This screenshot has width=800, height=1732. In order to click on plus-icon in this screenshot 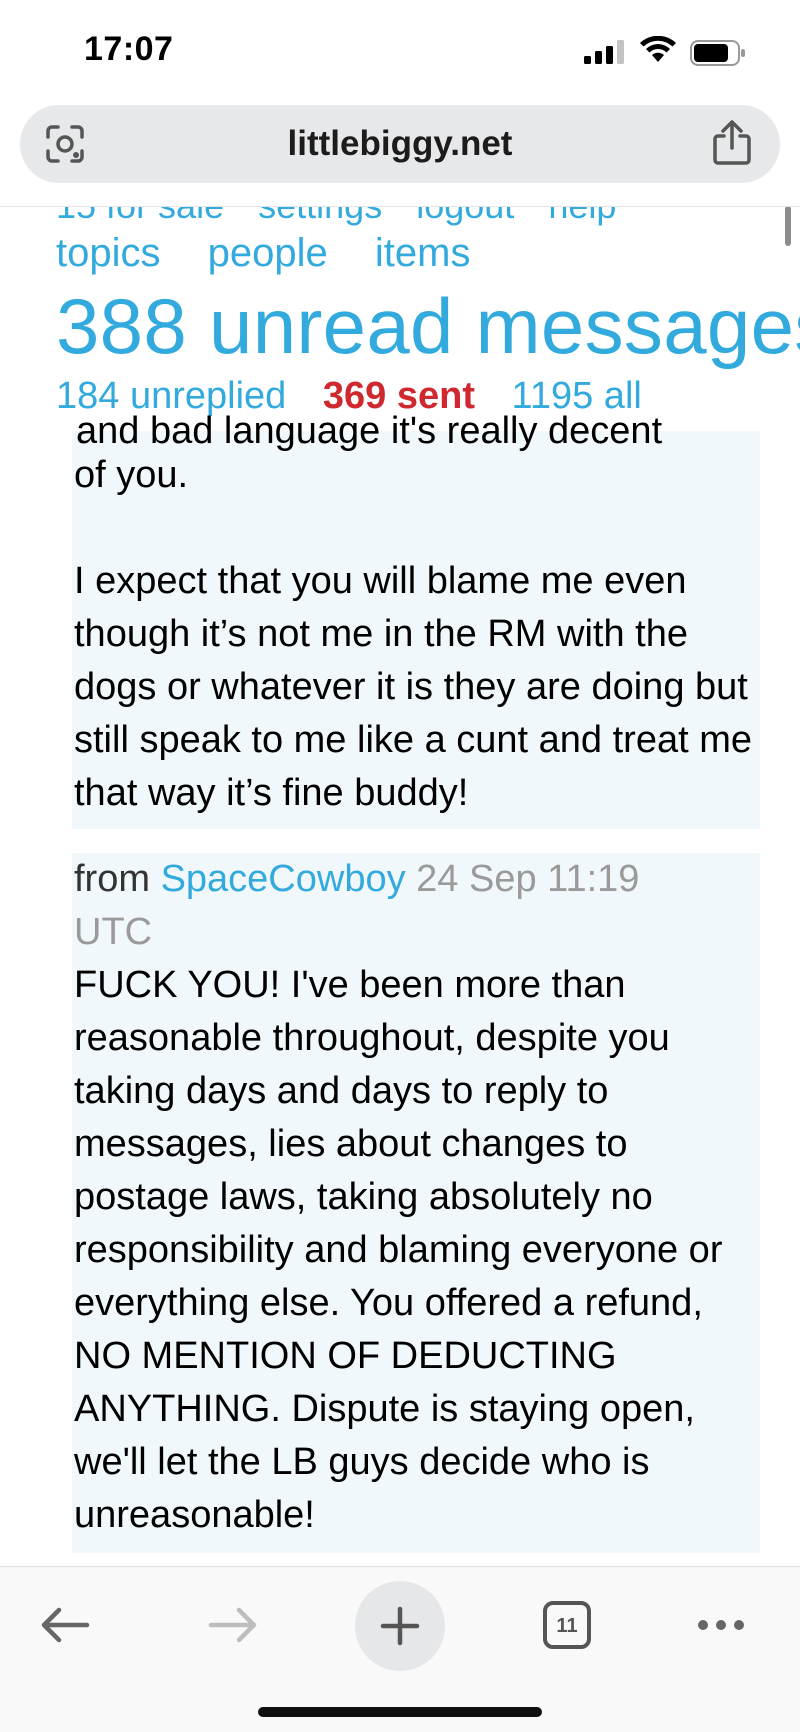, I will do `click(400, 1626)`.